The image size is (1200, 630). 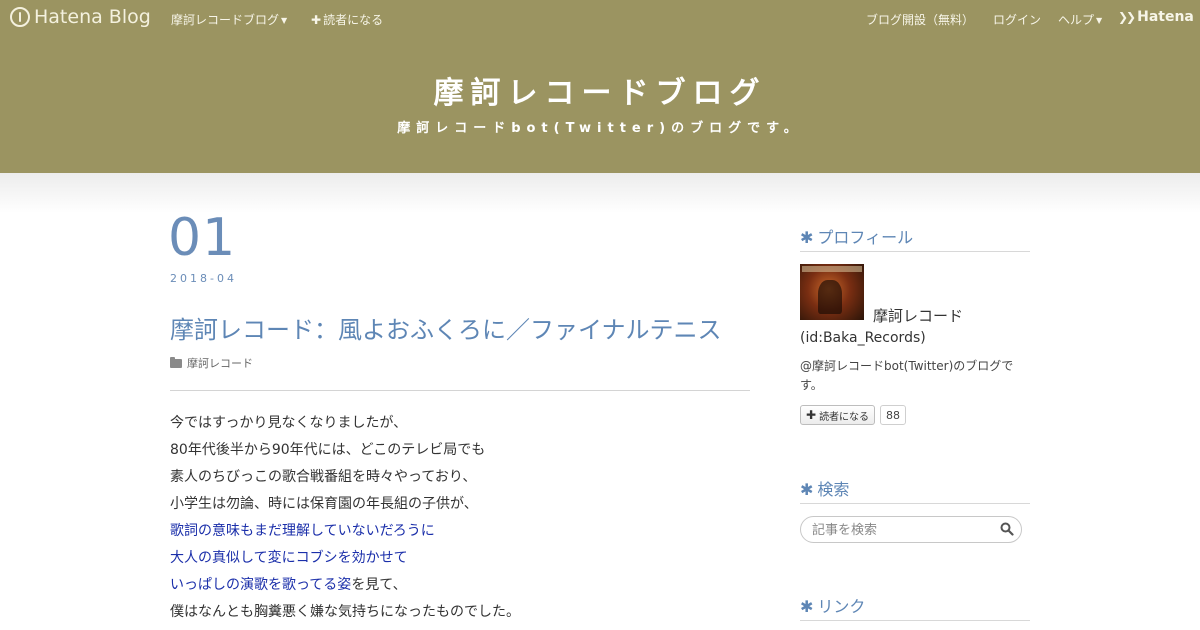 I want to click on body-line-text: 素人のちびっこの歌合戦番組を時々やっており、, so click(x=323, y=477).